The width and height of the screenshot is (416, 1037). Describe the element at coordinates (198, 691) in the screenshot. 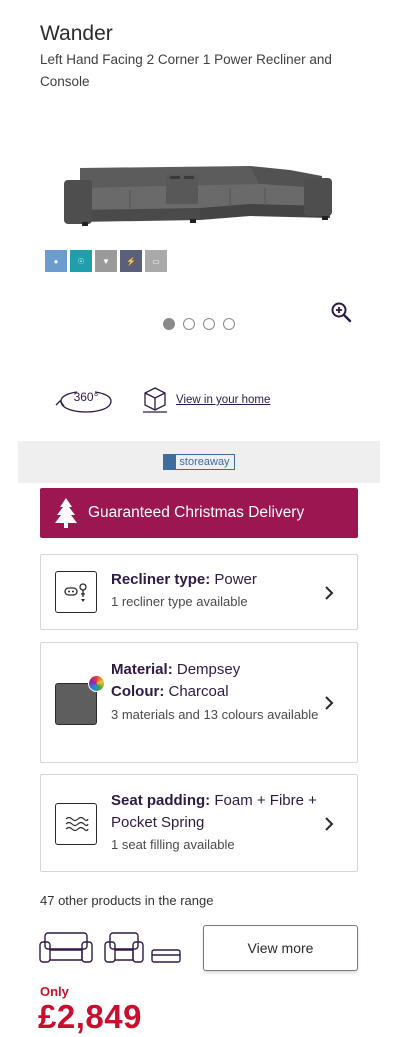

I see `colour-value: Charcoal` at that location.